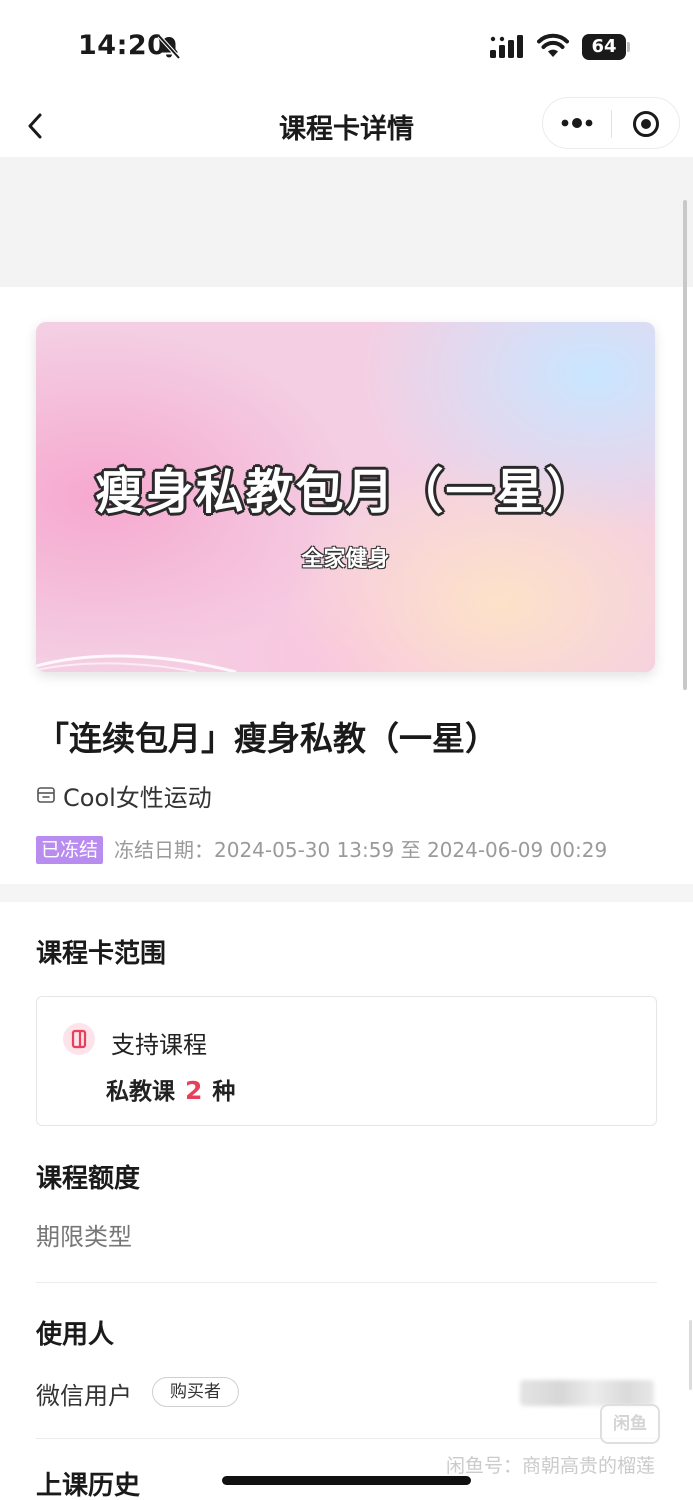 The height and width of the screenshot is (1500, 693). What do you see at coordinates (169, 47) in the screenshot?
I see `bell-muted-icon` at bounding box center [169, 47].